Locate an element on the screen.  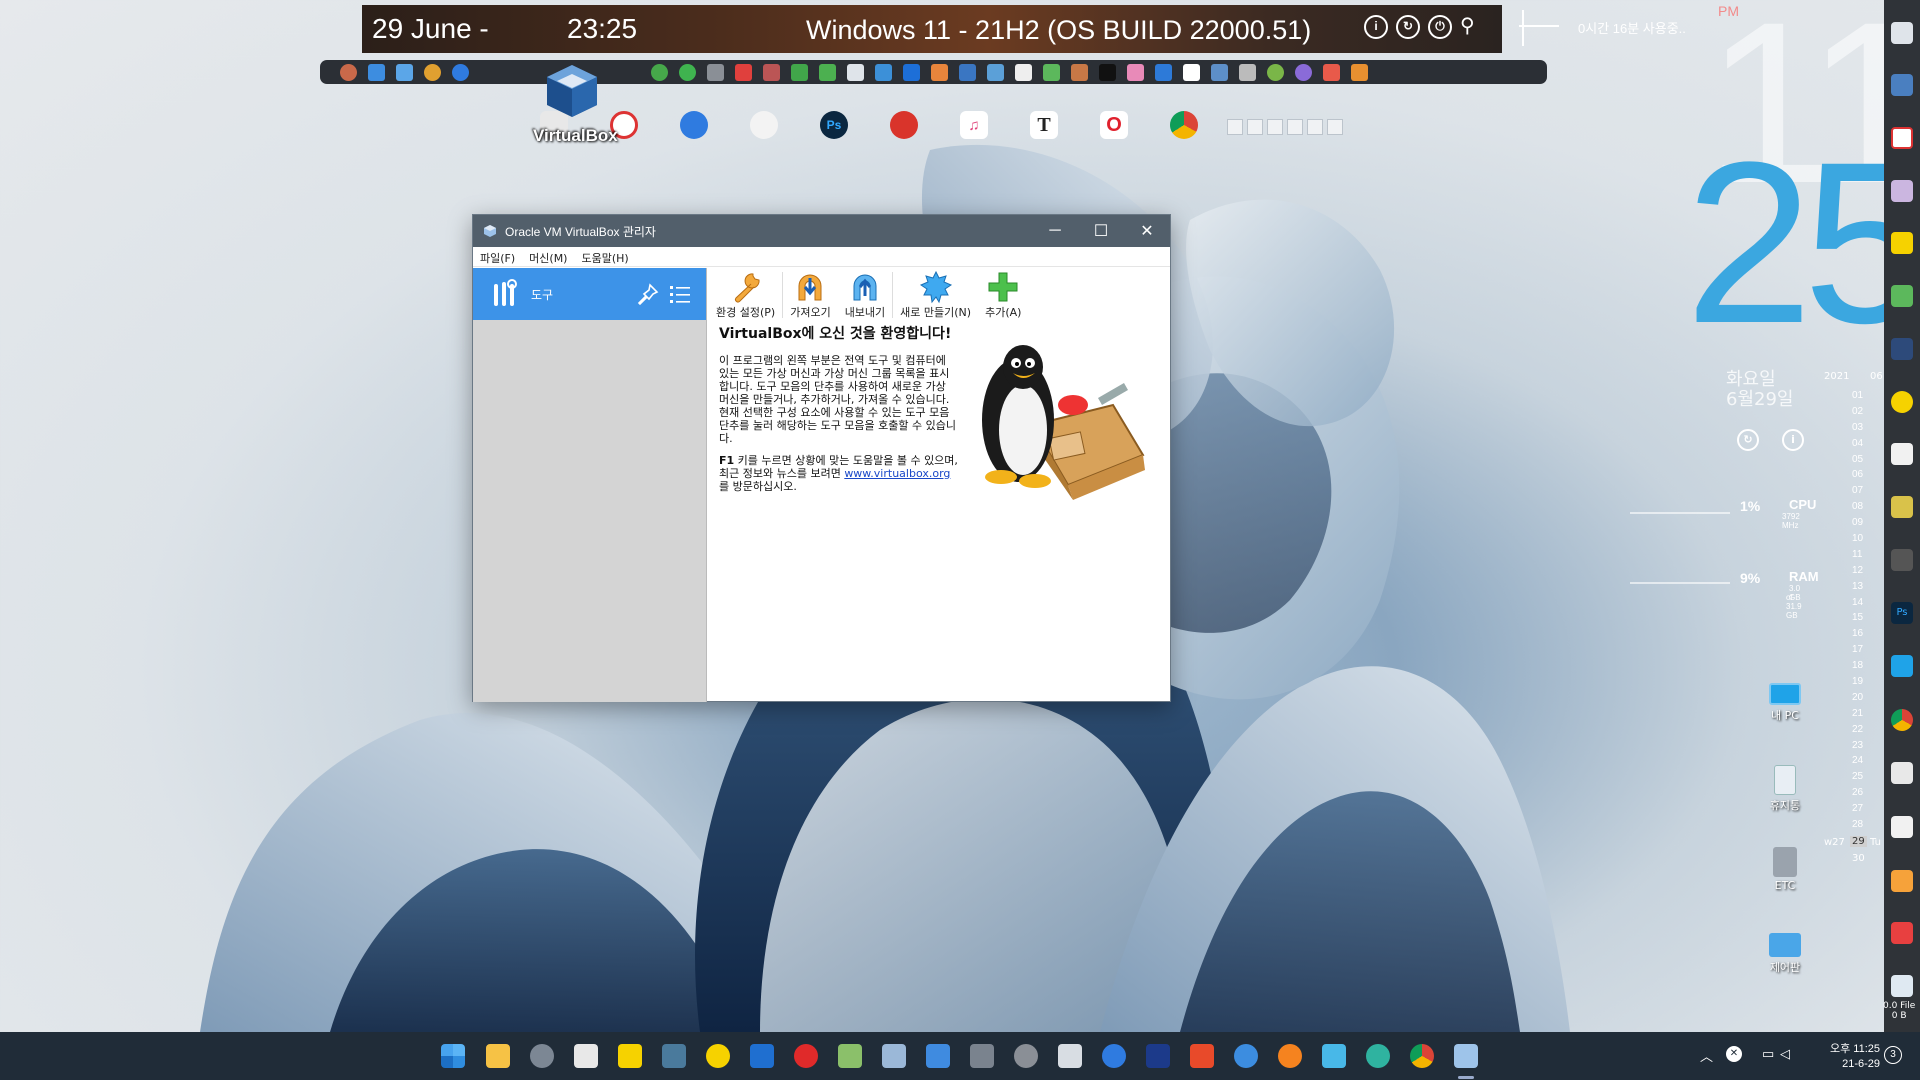
pin-icon is located at coordinates (648, 294).